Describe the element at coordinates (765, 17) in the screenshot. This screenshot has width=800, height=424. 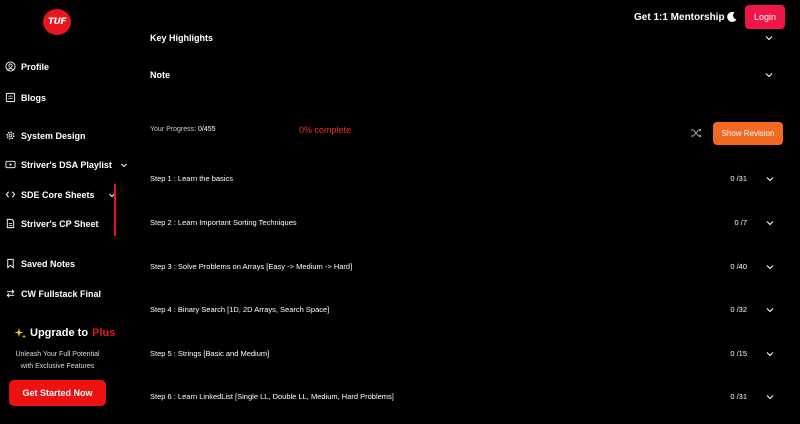
I see `login-button: Login` at that location.